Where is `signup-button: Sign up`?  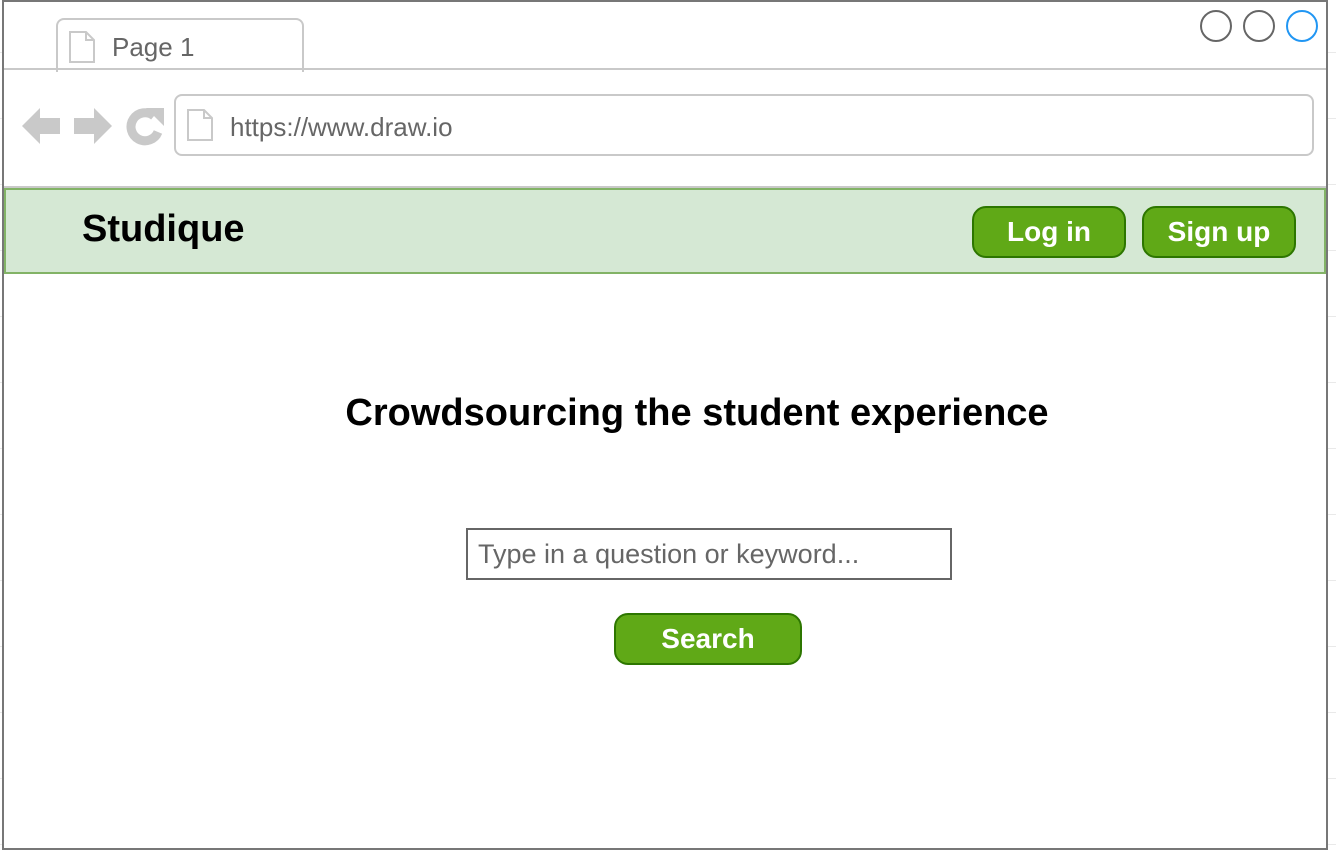
signup-button: Sign up is located at coordinates (1219, 232).